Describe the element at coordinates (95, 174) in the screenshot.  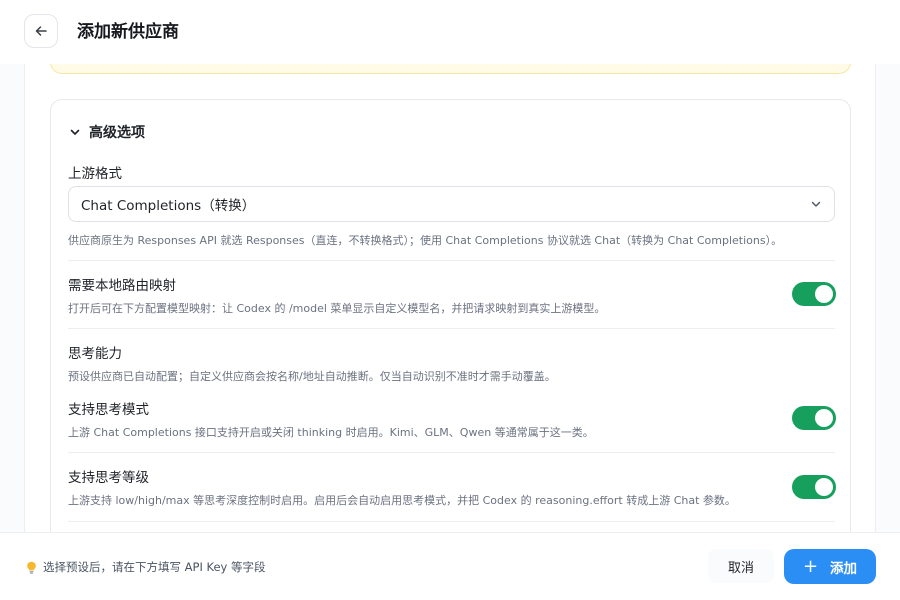
I see `upstream-format-label: 上游格式` at that location.